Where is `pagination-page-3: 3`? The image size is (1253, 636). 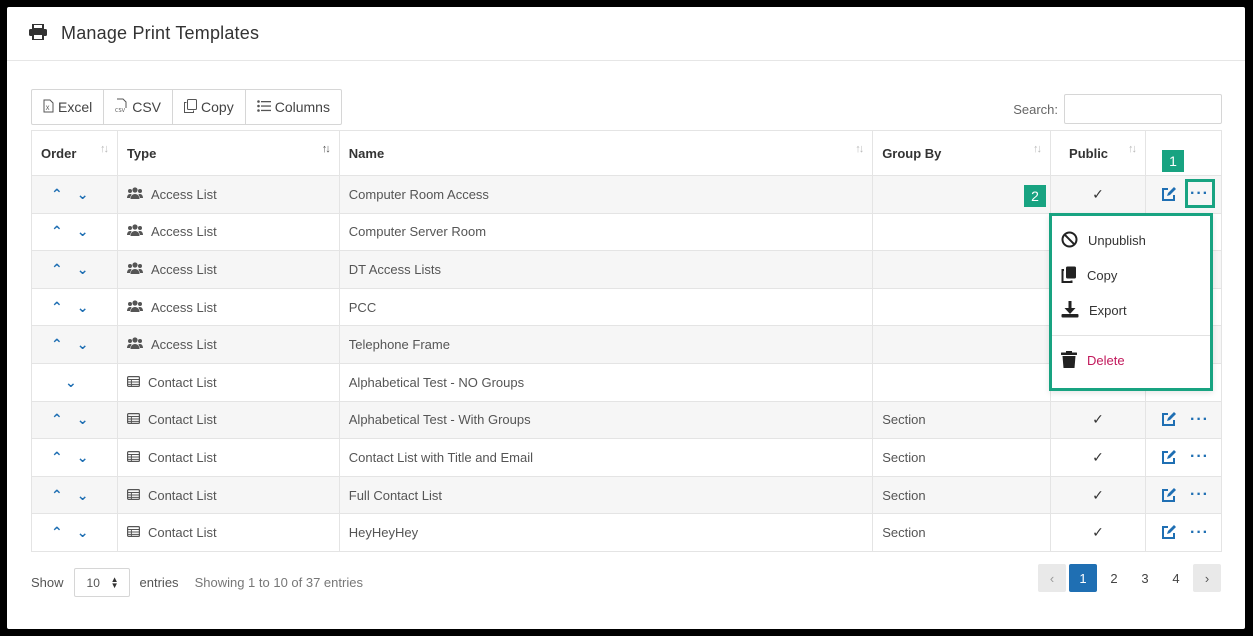
pagination-page-3: 3 is located at coordinates (1145, 578).